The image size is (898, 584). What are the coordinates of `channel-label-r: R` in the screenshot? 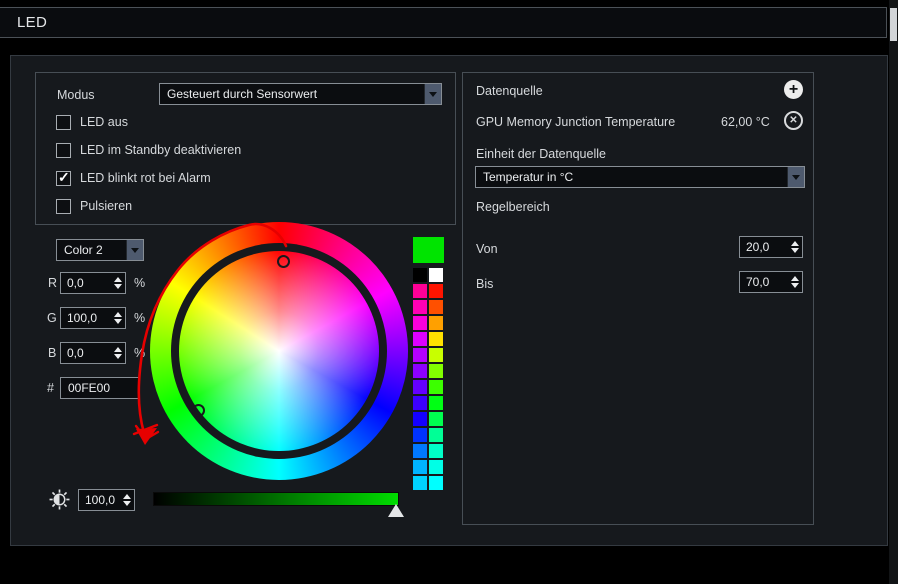 It's located at (53, 283).